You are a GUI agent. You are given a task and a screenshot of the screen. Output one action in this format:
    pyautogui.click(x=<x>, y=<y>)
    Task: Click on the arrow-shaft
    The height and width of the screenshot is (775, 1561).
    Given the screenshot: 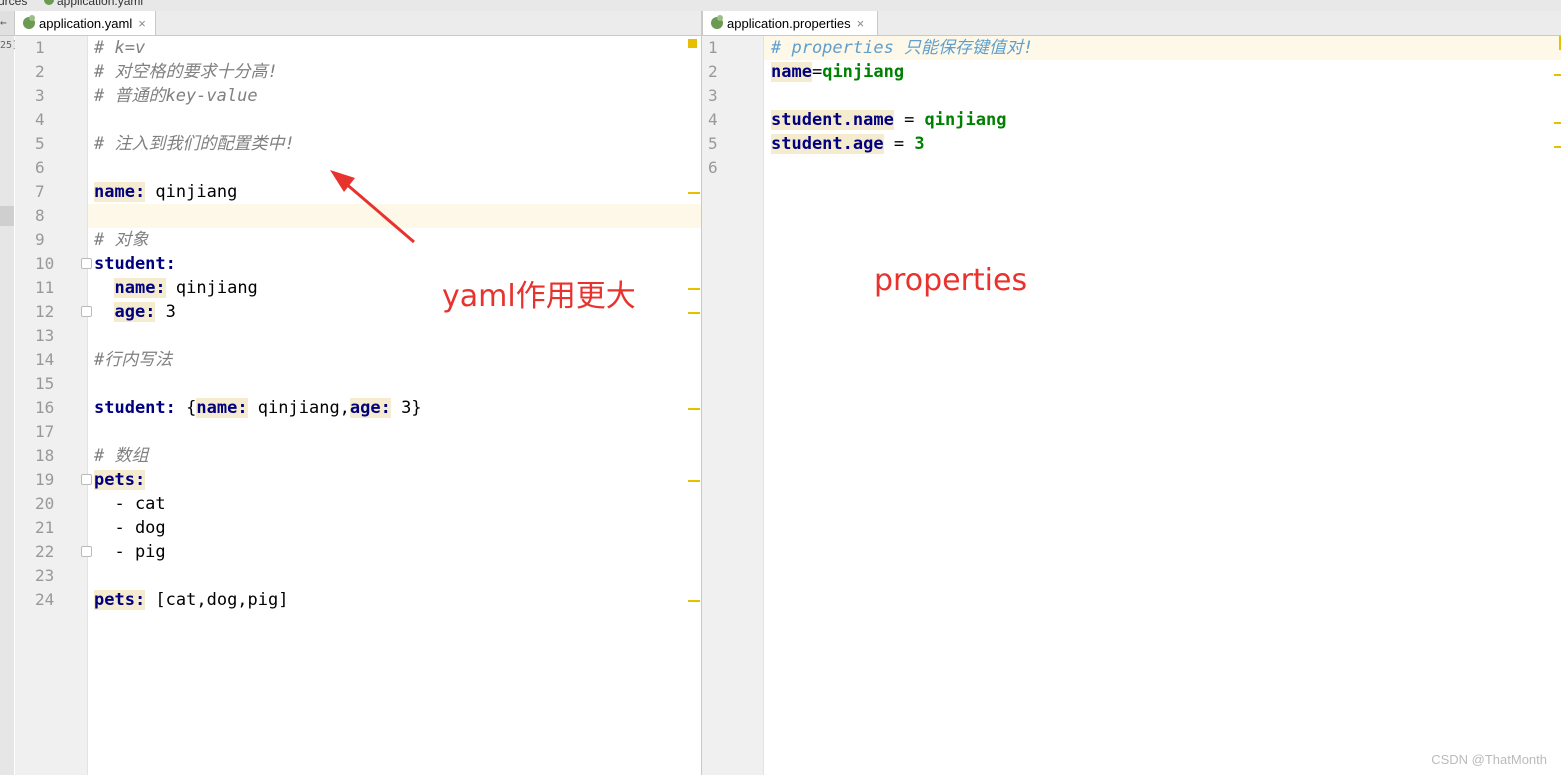 What is the action you would take?
    pyautogui.click(x=379, y=212)
    